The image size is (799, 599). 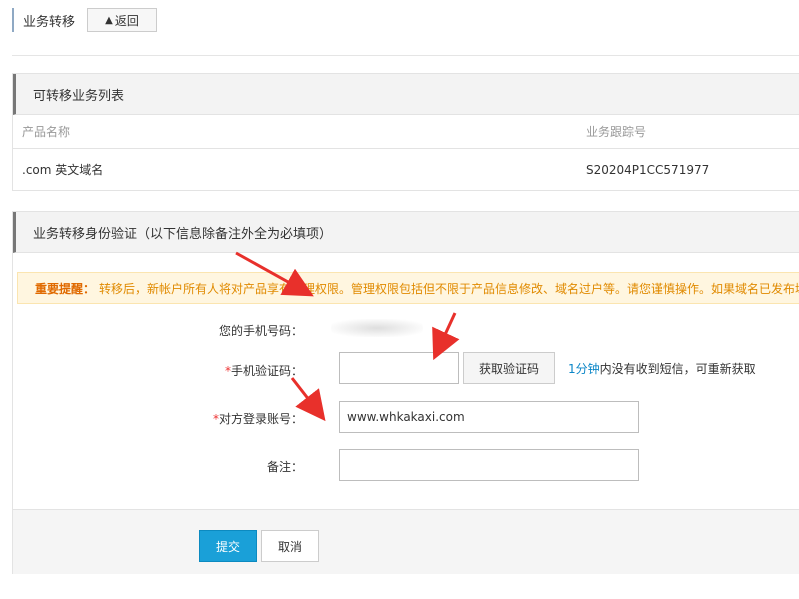 What do you see at coordinates (284, 467) in the screenshot?
I see `remark-label: 备注：` at bounding box center [284, 467].